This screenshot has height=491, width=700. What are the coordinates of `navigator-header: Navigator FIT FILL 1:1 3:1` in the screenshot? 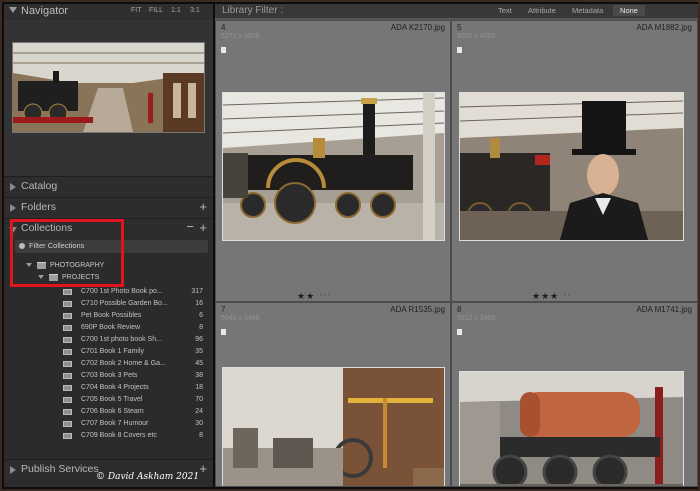 It's located at (108, 11).